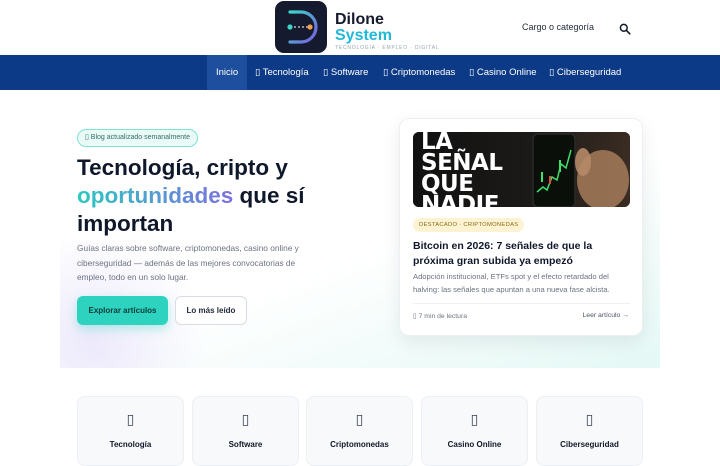 The image size is (720, 466). What do you see at coordinates (345, 72) in the screenshot?
I see `nav-item-software: ▯ Software` at bounding box center [345, 72].